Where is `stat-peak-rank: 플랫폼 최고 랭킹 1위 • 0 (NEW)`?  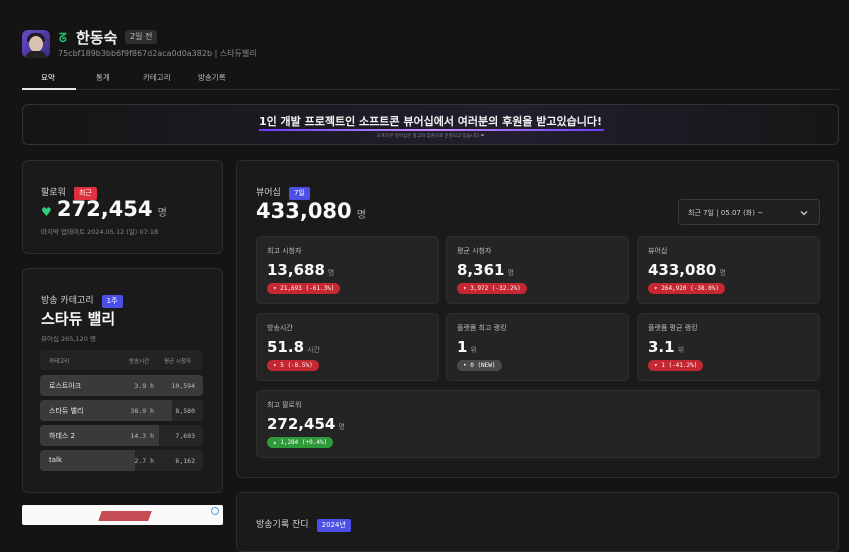
stat-peak-rank: 플랫폼 최고 랭킹 1위 • 0 (NEW) is located at coordinates (537, 347).